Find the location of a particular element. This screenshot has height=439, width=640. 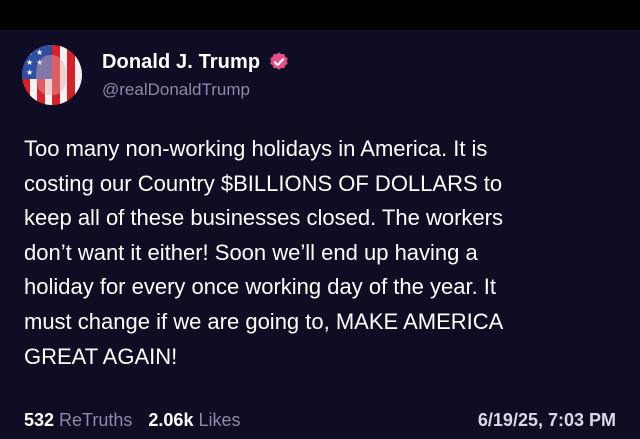

post-timestamp: 6/19/25, 7:03 PM is located at coordinates (547, 420).